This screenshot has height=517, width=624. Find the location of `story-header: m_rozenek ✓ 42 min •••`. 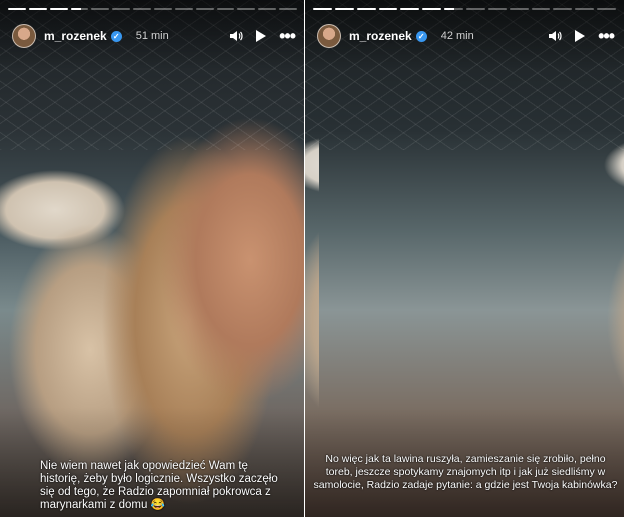

story-header: m_rozenek ✓ 42 min ••• is located at coordinates (466, 36).